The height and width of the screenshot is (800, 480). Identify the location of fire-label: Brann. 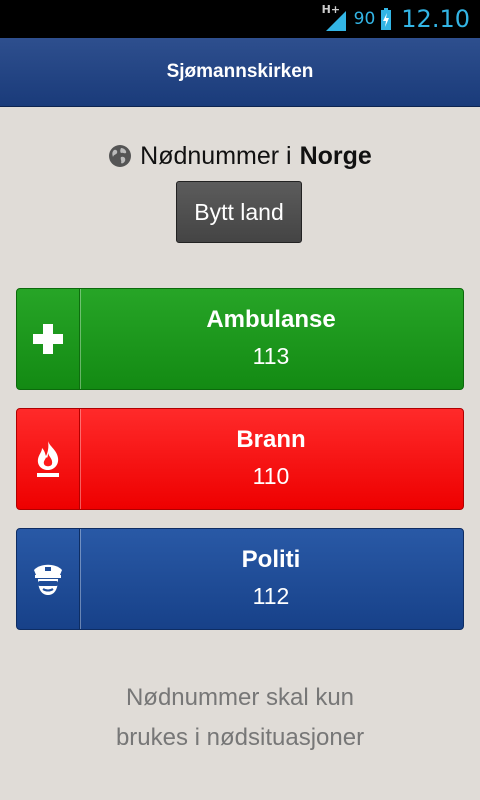
(271, 439).